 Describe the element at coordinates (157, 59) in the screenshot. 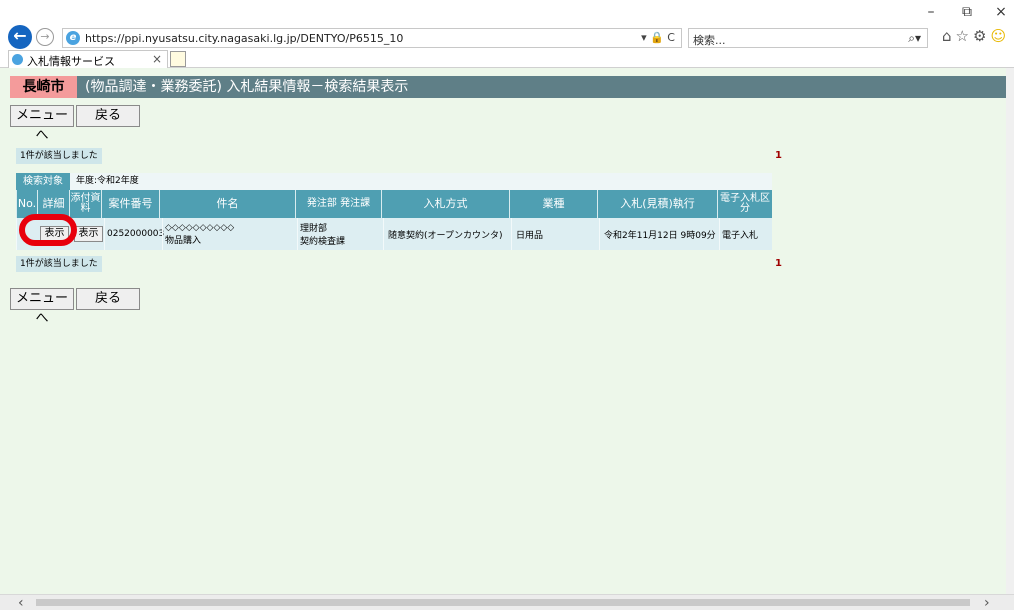

I see `tab-close-icon: ×` at that location.